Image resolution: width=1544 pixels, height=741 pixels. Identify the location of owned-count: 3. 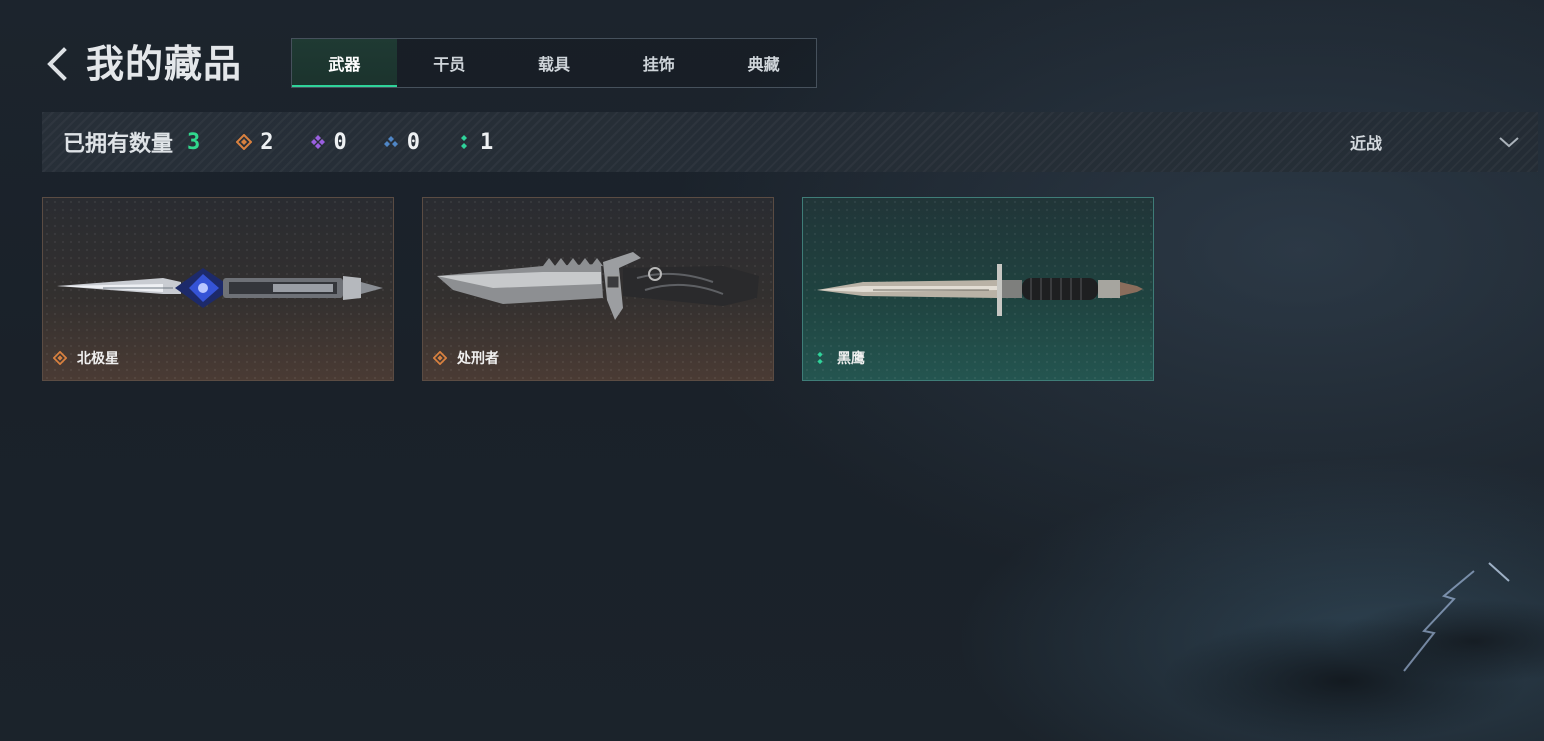
(194, 142).